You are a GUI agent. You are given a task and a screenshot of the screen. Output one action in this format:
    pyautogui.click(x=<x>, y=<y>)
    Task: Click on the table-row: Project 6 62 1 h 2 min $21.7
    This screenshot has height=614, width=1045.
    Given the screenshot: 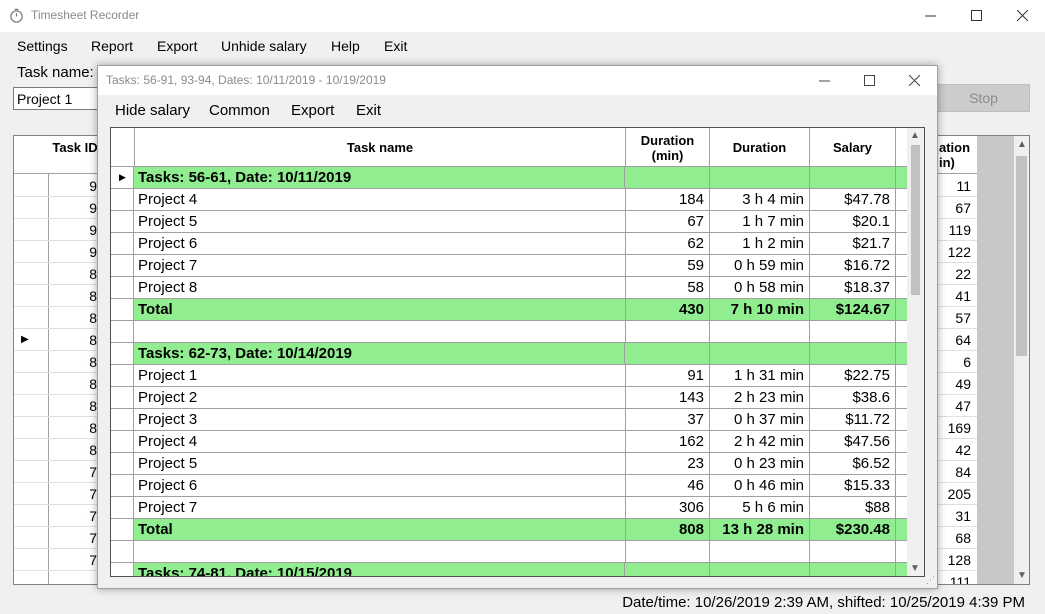 What is the action you would take?
    pyautogui.click(x=509, y=244)
    